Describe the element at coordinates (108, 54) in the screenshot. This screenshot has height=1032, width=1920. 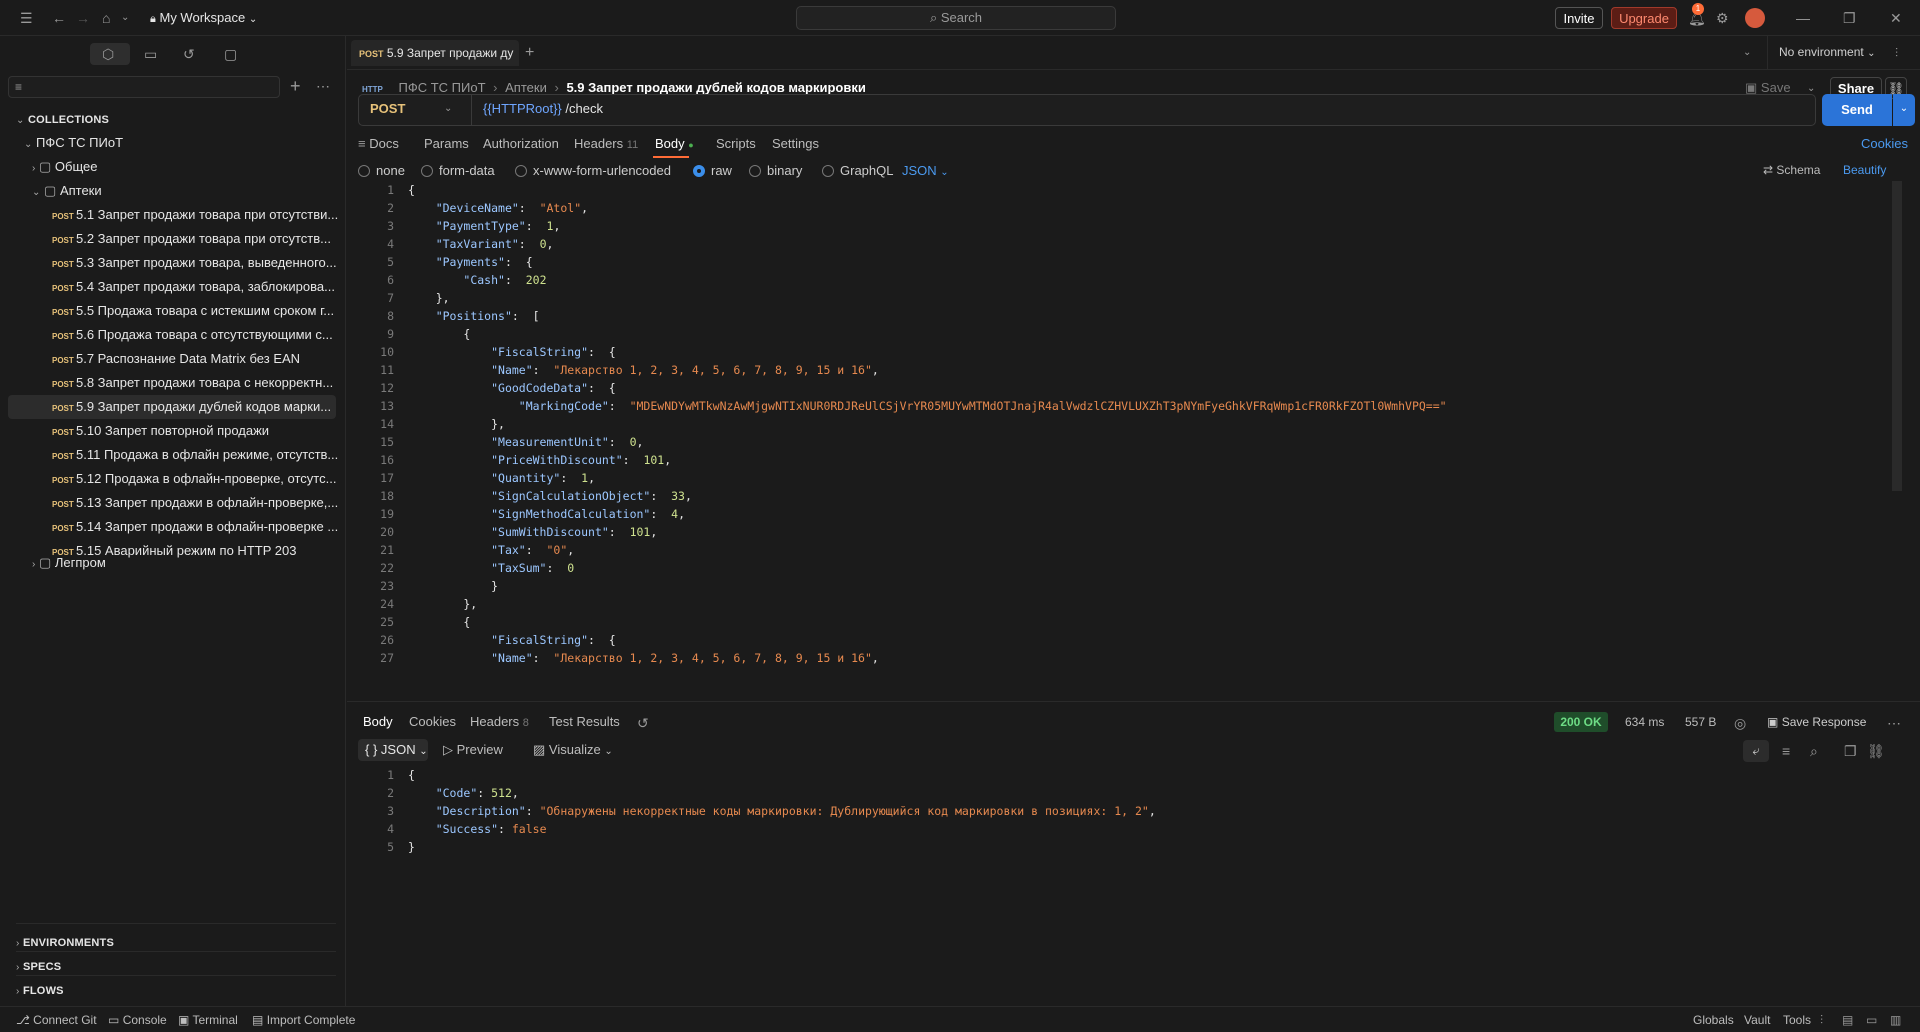
I see `collections-icon: ⬡` at that location.